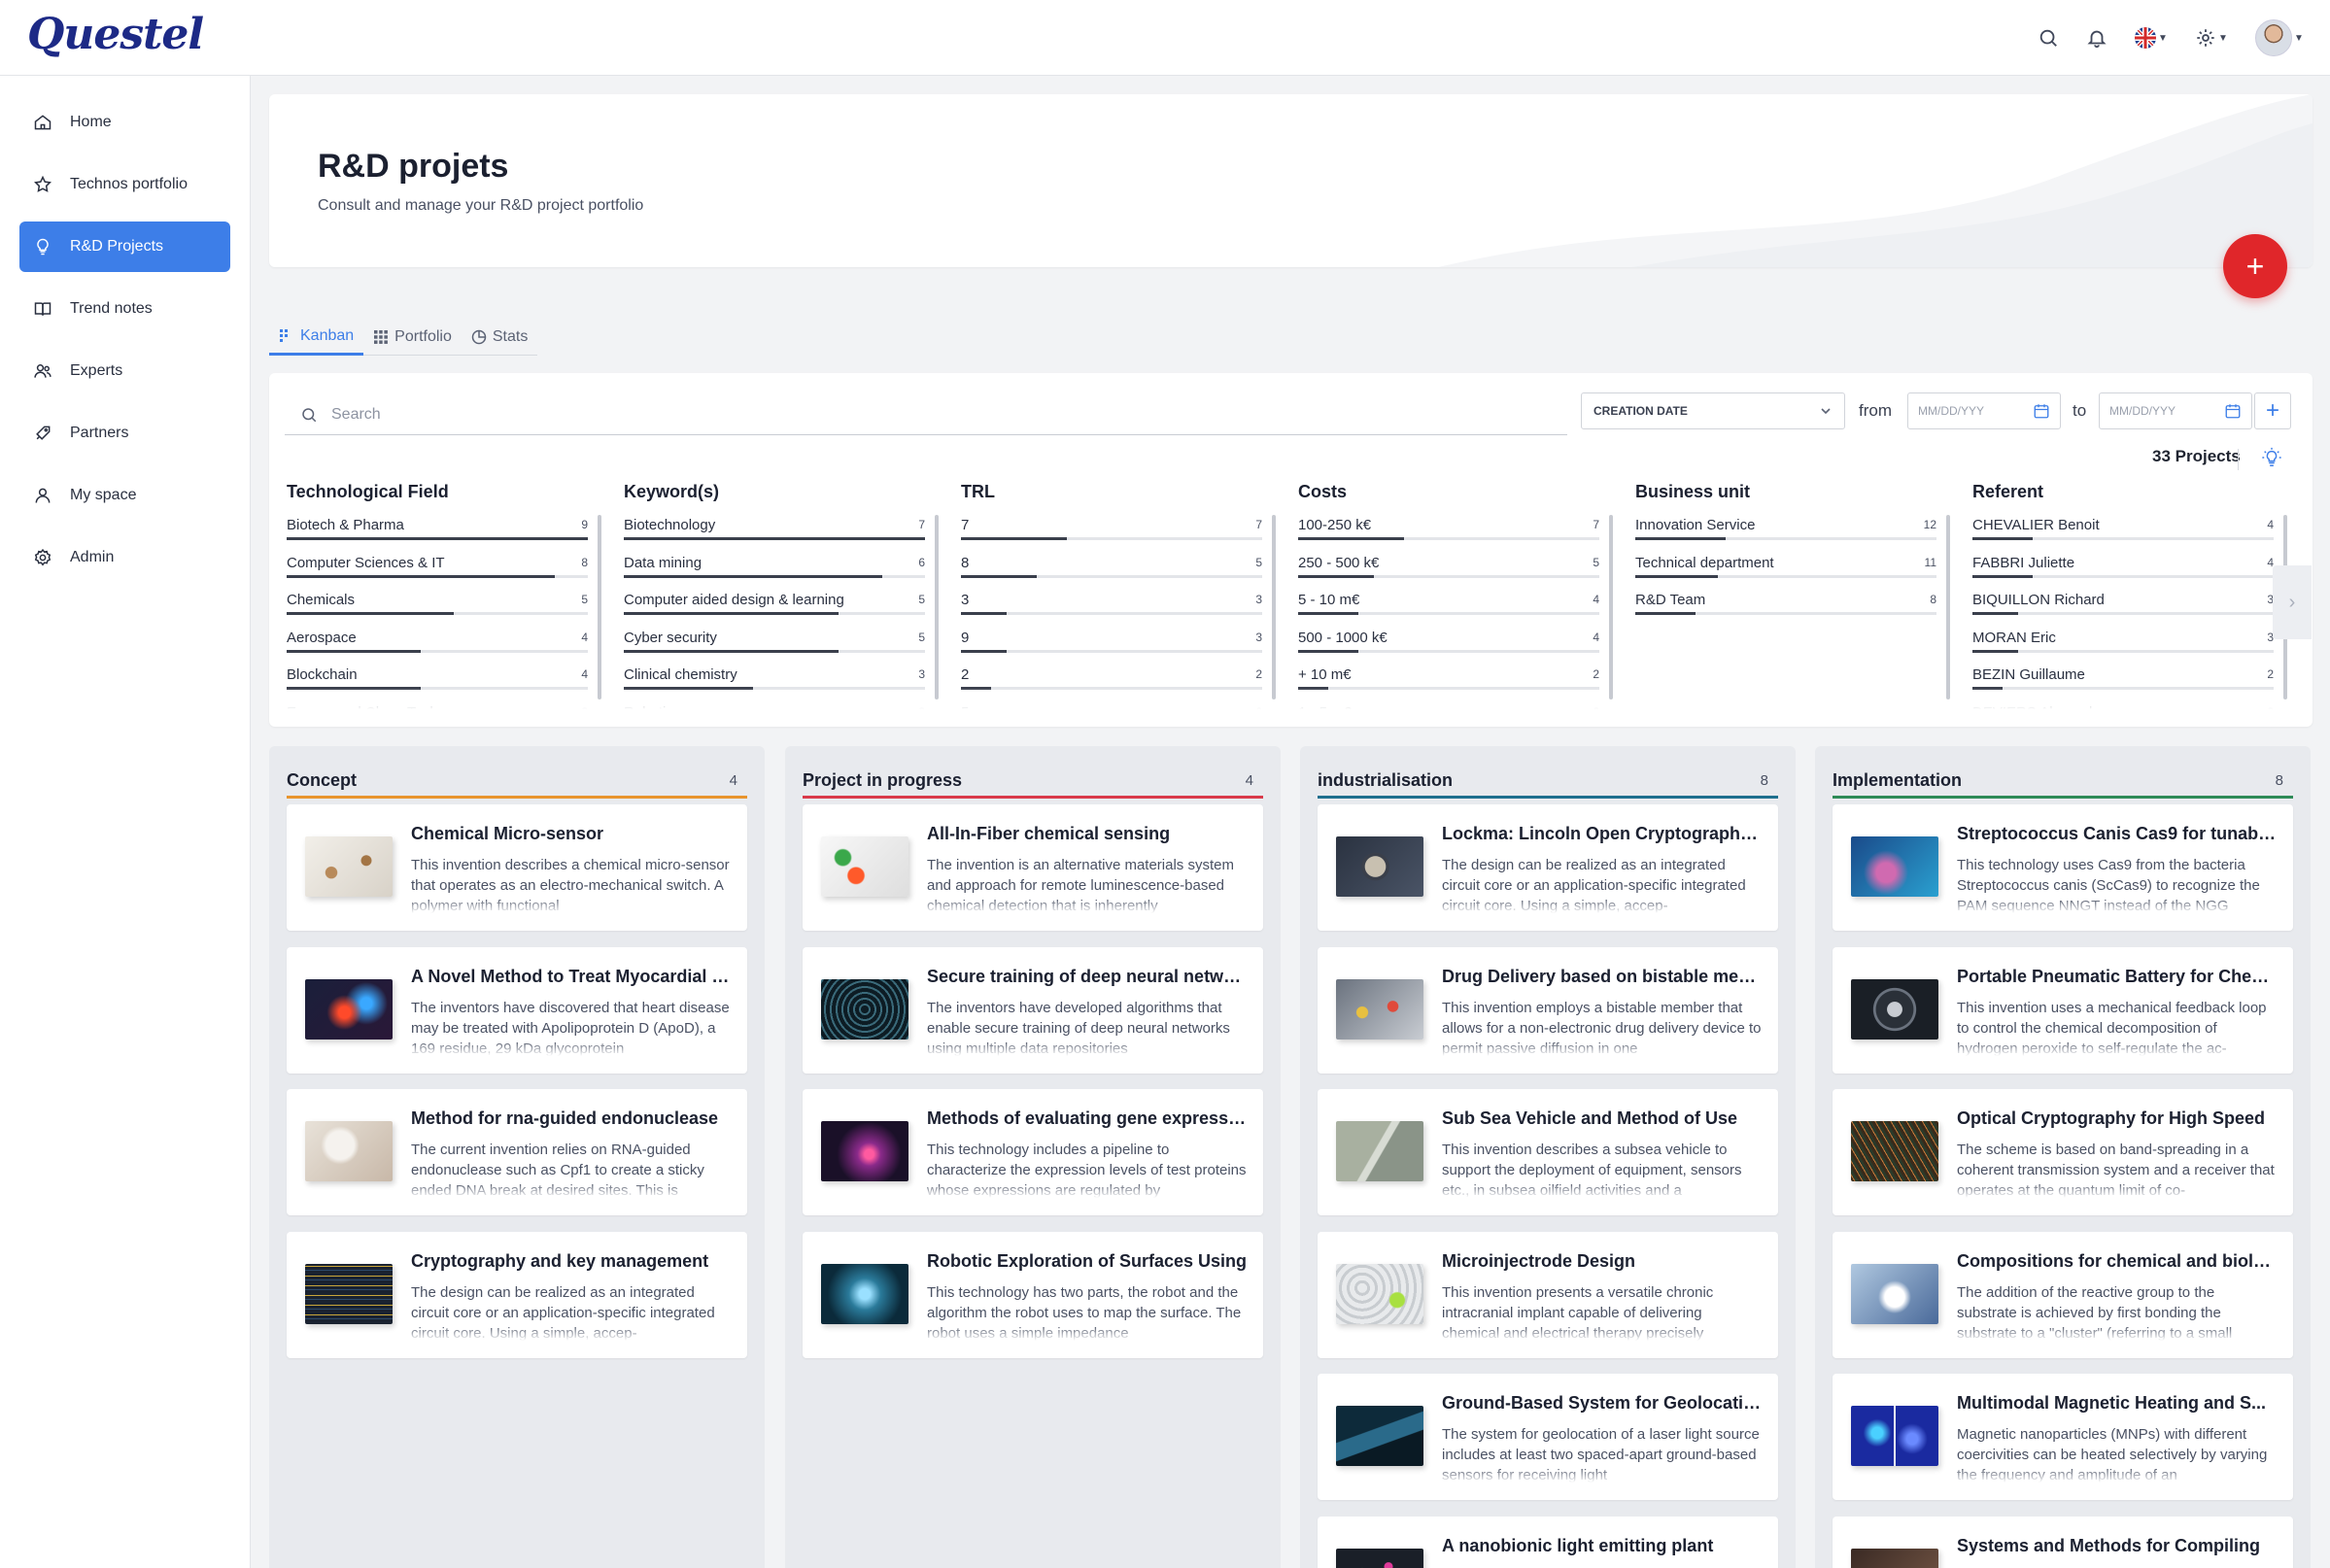 The image size is (2330, 1568). What do you see at coordinates (1548, 1542) in the screenshot?
I see `project-card: A nanobionic light emitting plant` at bounding box center [1548, 1542].